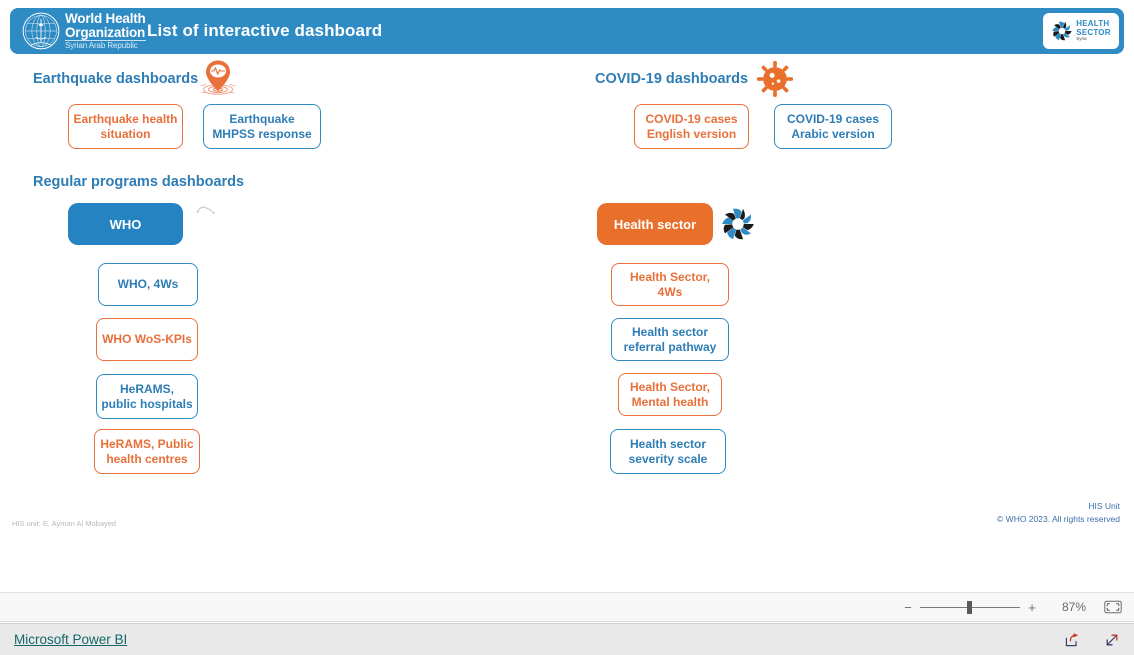  What do you see at coordinates (105, 18) in the screenshot?
I see `who-wordmark-line1: World Health` at bounding box center [105, 18].